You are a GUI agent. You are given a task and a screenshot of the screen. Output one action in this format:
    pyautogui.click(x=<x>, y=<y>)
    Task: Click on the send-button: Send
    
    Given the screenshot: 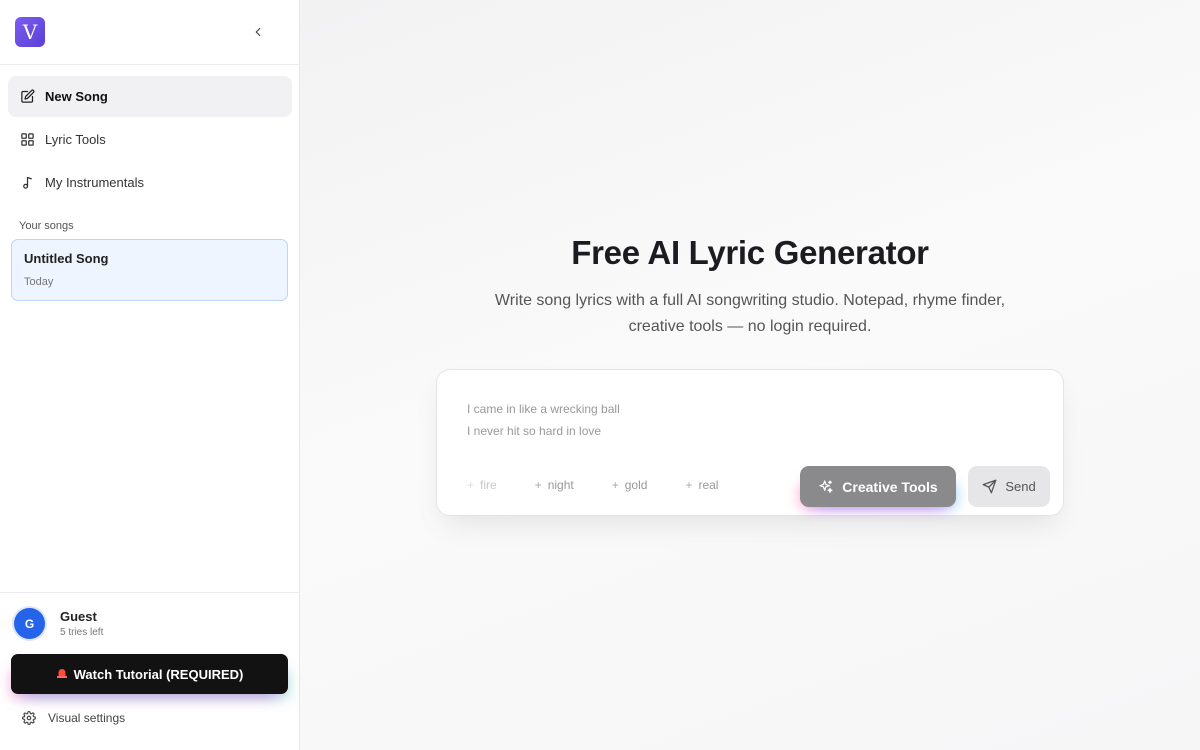 What is the action you would take?
    pyautogui.click(x=1009, y=486)
    